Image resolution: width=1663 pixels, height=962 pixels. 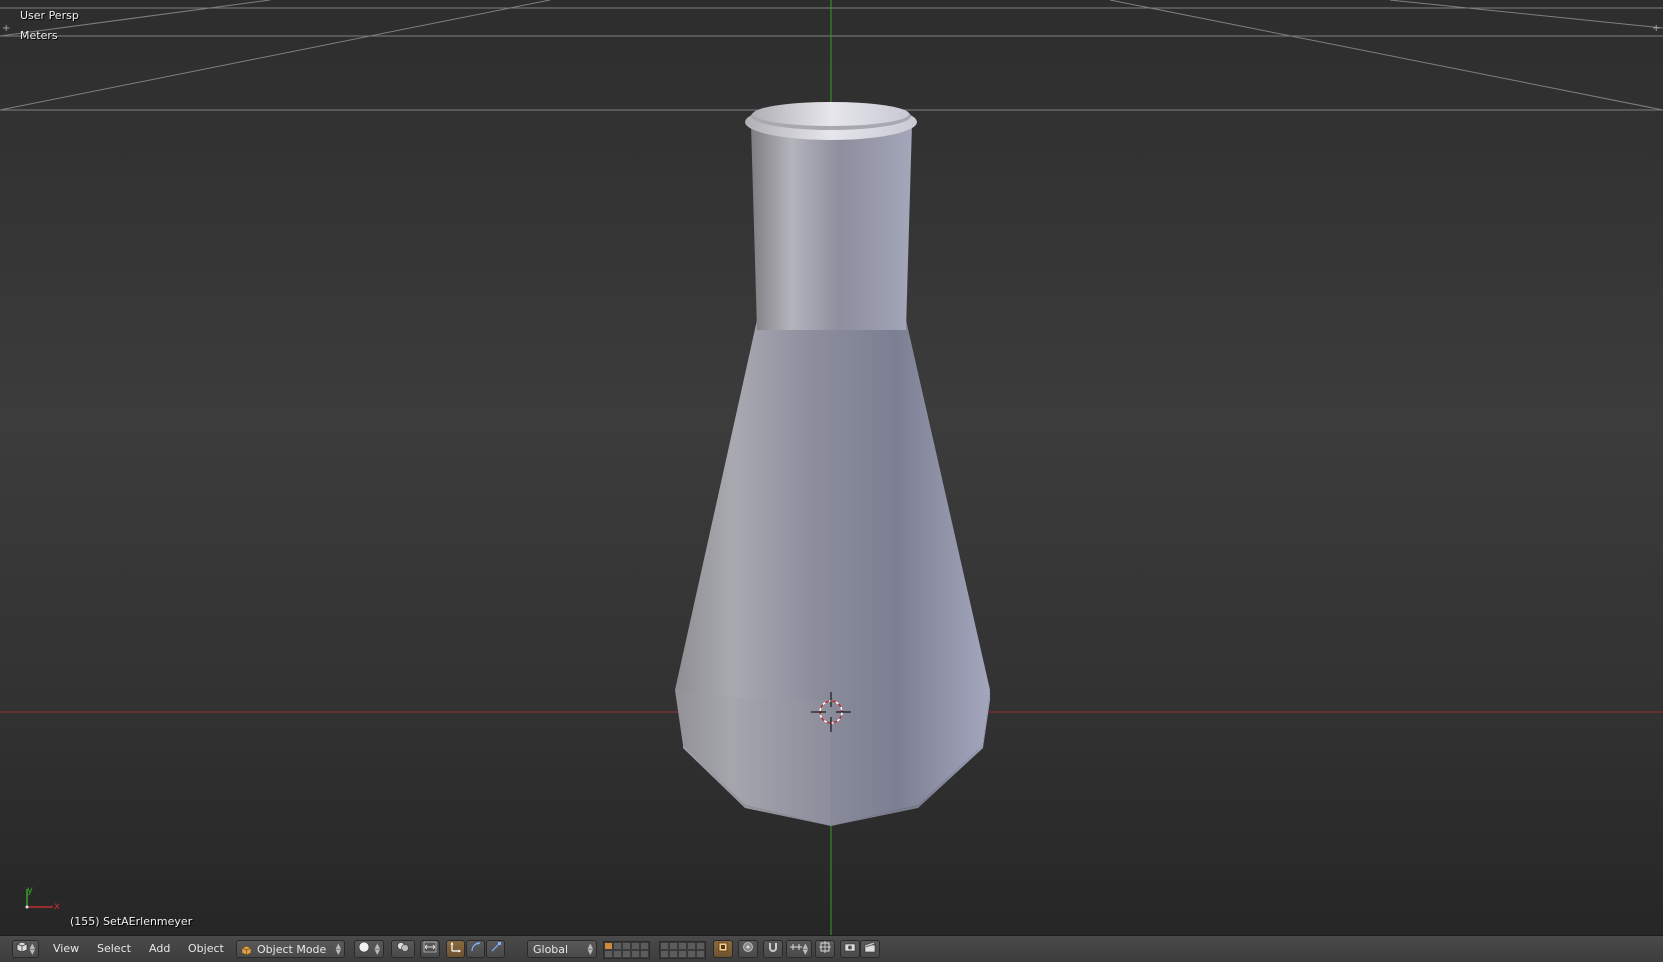 What do you see at coordinates (22, 948) in the screenshot?
I see `3d-view-icon` at bounding box center [22, 948].